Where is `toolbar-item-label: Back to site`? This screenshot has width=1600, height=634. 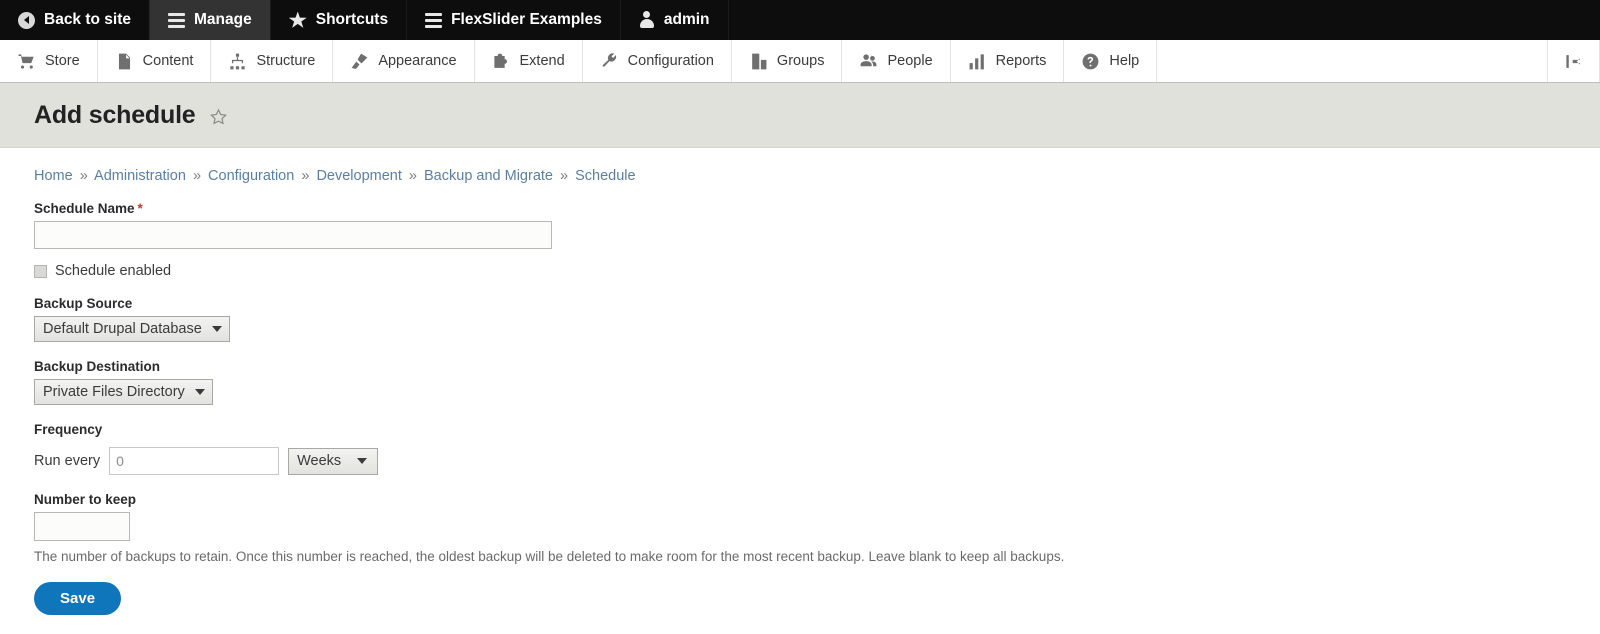 toolbar-item-label: Back to site is located at coordinates (88, 19).